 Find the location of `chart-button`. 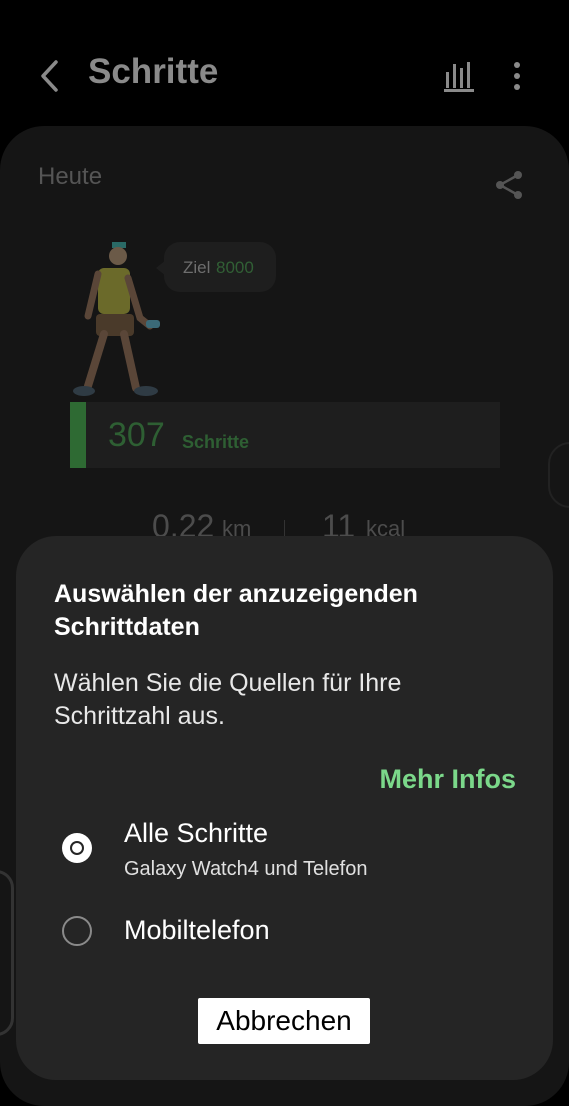

chart-button is located at coordinates (459, 76).